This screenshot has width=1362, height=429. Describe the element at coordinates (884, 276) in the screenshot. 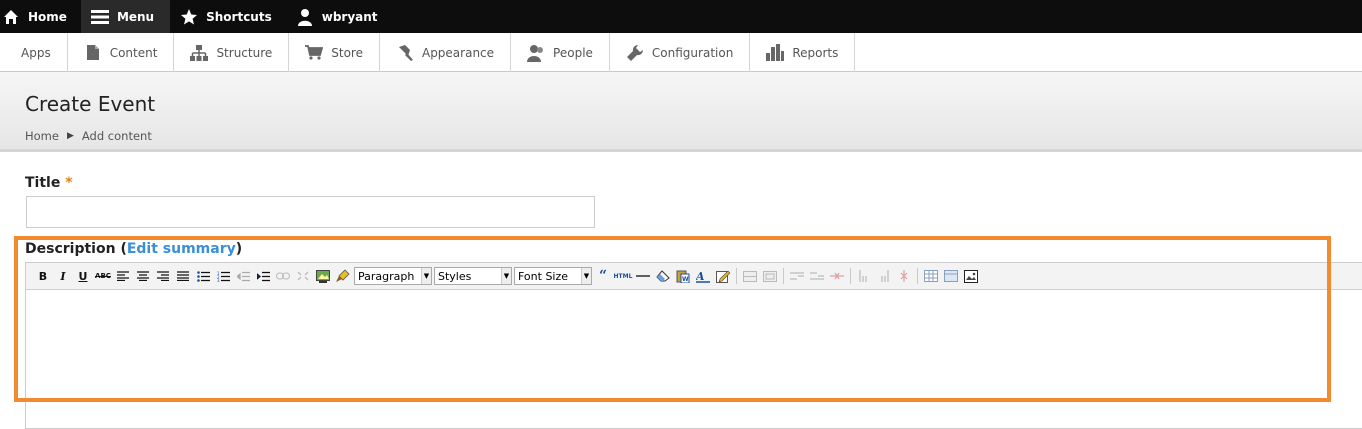

I see `insert-col-after-icon` at that location.